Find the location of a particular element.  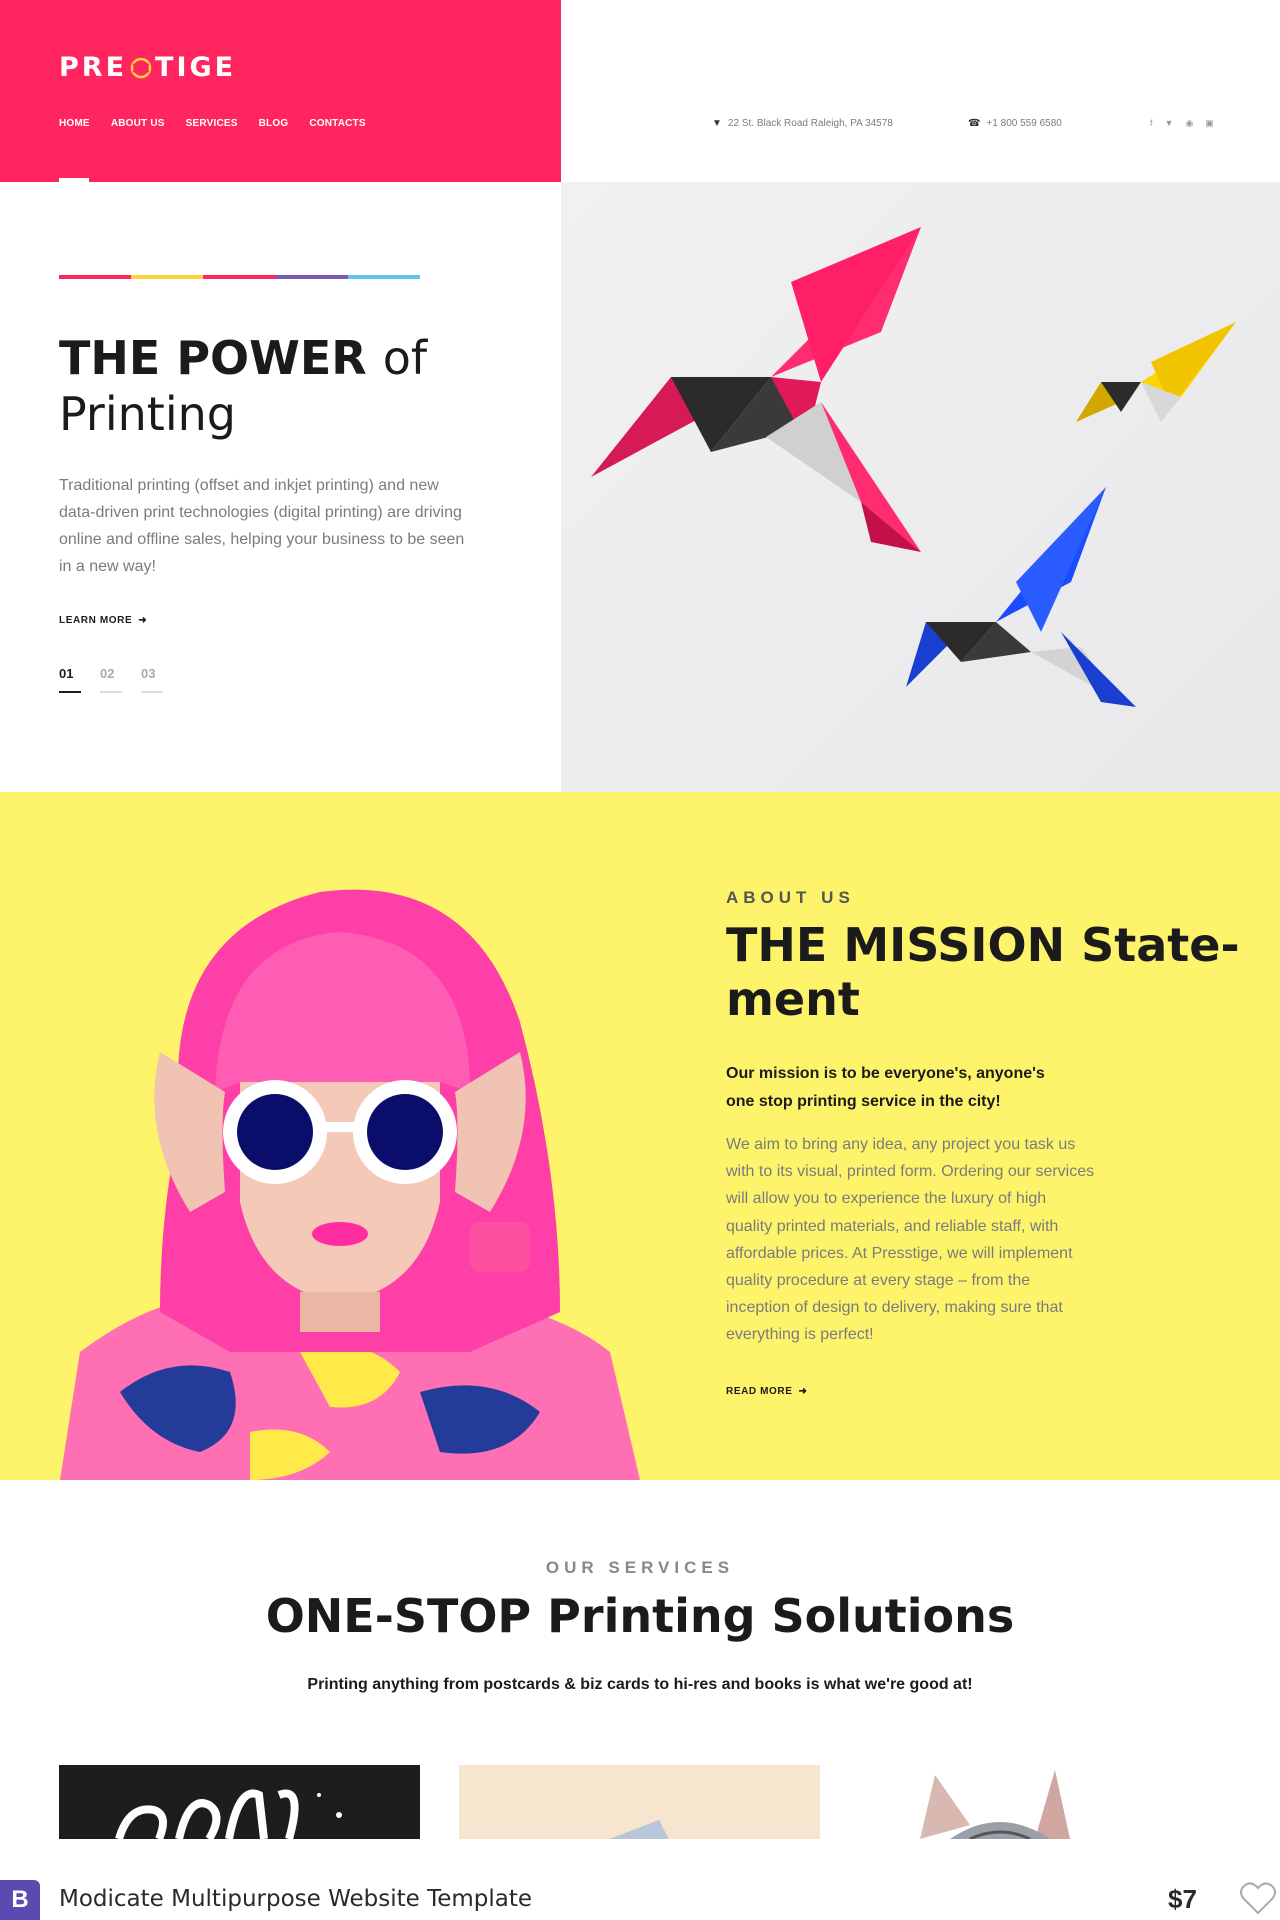

template-price: $7 is located at coordinates (1182, 1899).